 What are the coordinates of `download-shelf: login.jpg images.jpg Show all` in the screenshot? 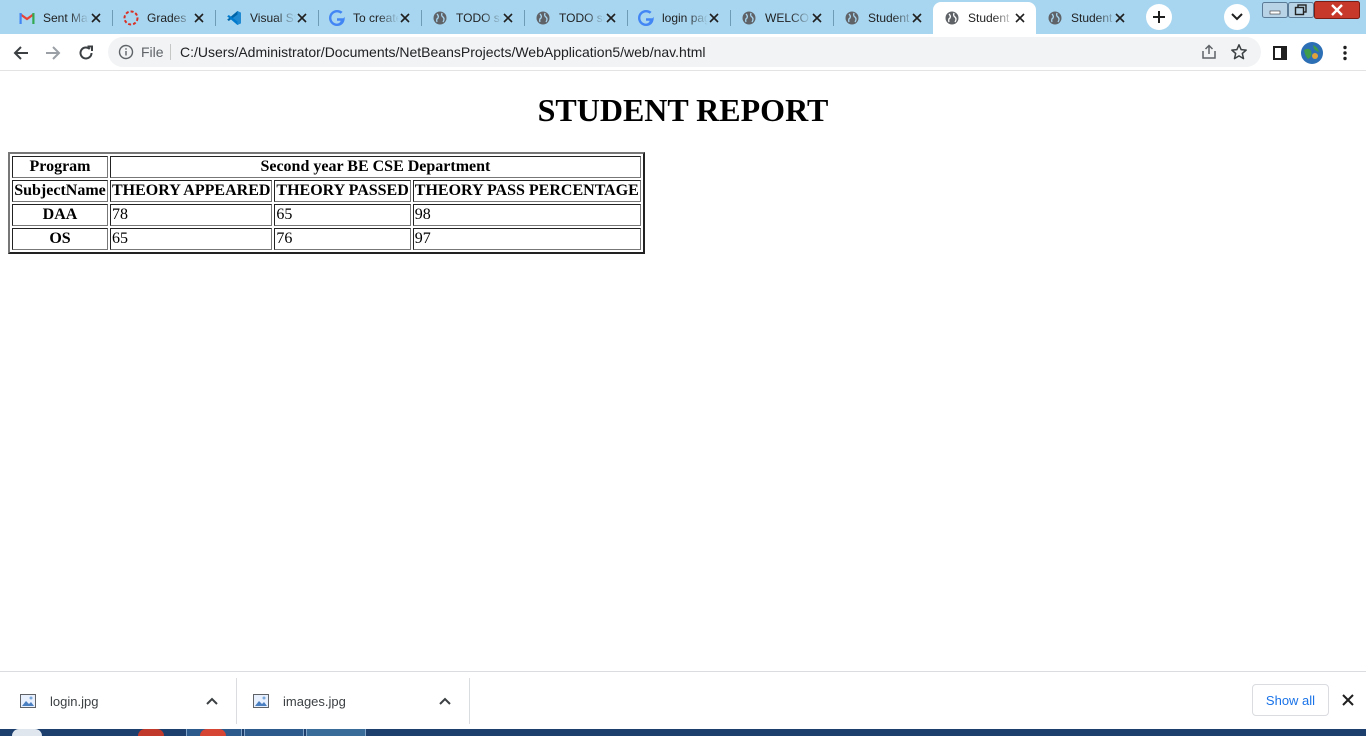 It's located at (683, 700).